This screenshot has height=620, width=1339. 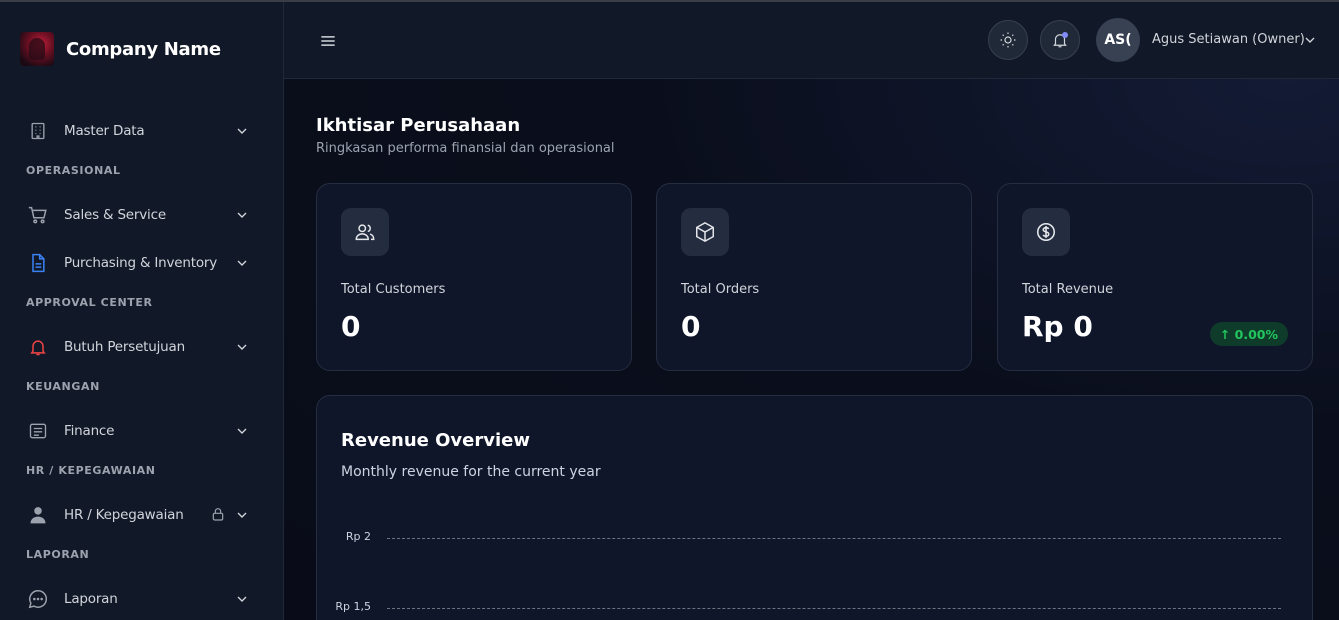 I want to click on notifications-button, so click(x=1060, y=40).